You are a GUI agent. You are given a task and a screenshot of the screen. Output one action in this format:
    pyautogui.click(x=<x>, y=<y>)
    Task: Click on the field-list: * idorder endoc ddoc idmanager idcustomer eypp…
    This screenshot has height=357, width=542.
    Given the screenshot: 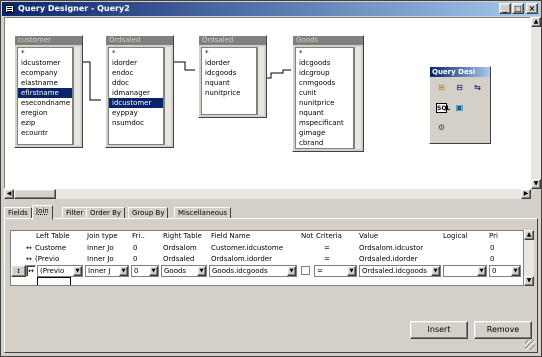 What is the action you would take?
    pyautogui.click(x=136, y=96)
    